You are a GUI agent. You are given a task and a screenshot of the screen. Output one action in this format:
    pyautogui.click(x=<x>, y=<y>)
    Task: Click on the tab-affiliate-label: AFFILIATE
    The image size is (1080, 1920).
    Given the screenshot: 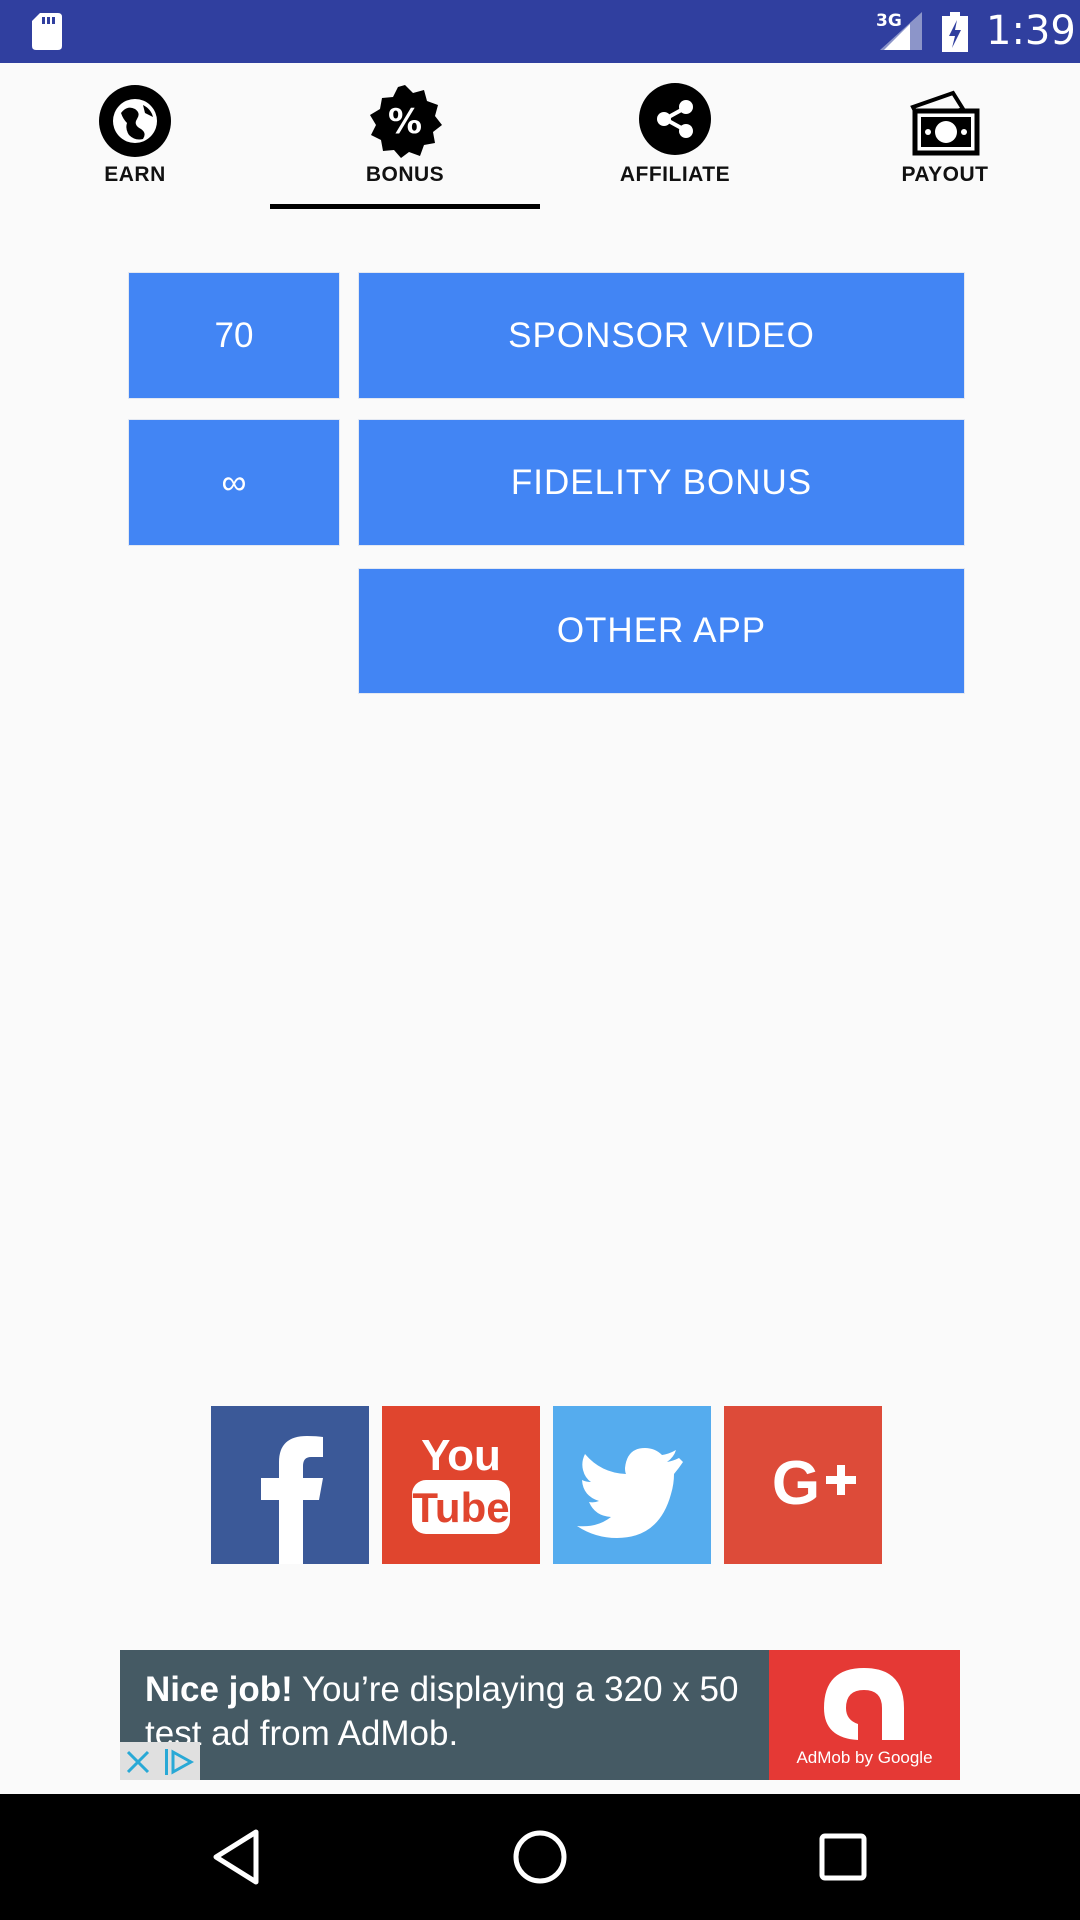 What is the action you would take?
    pyautogui.click(x=675, y=174)
    